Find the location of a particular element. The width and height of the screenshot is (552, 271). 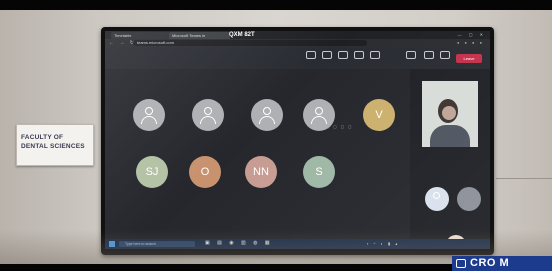

avatar: S is located at coordinates (319, 172).